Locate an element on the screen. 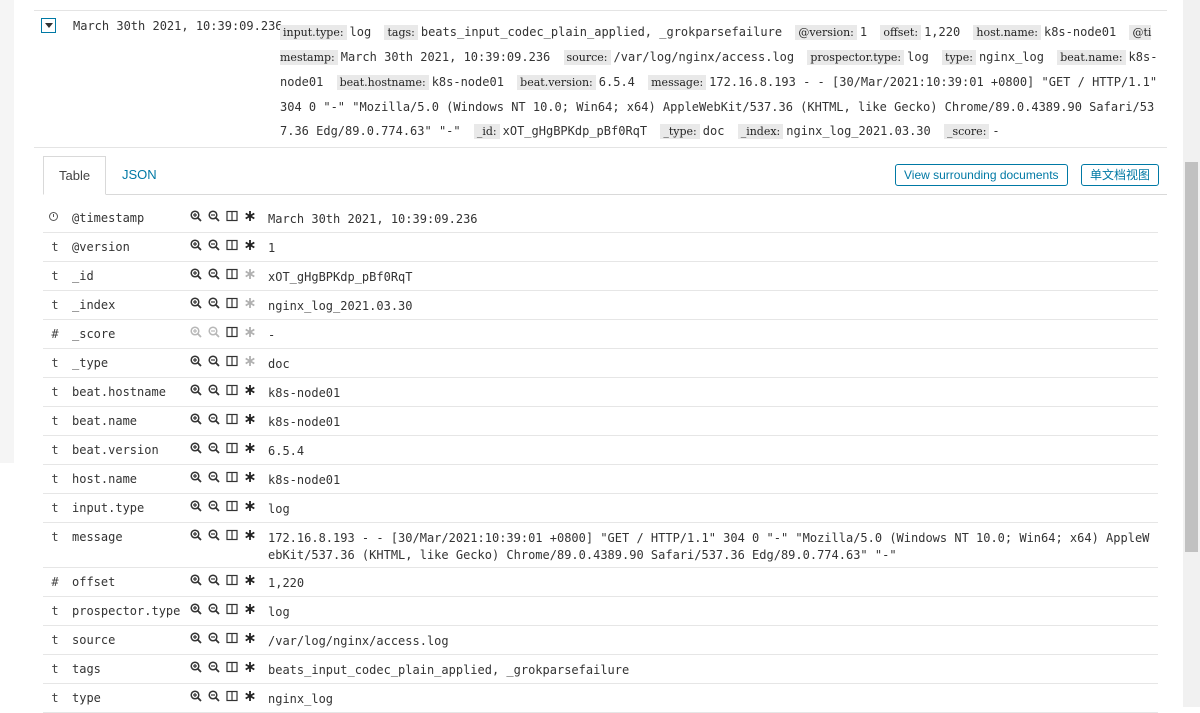  summary-value: nginx_log_2021.03.30 is located at coordinates (858, 131).